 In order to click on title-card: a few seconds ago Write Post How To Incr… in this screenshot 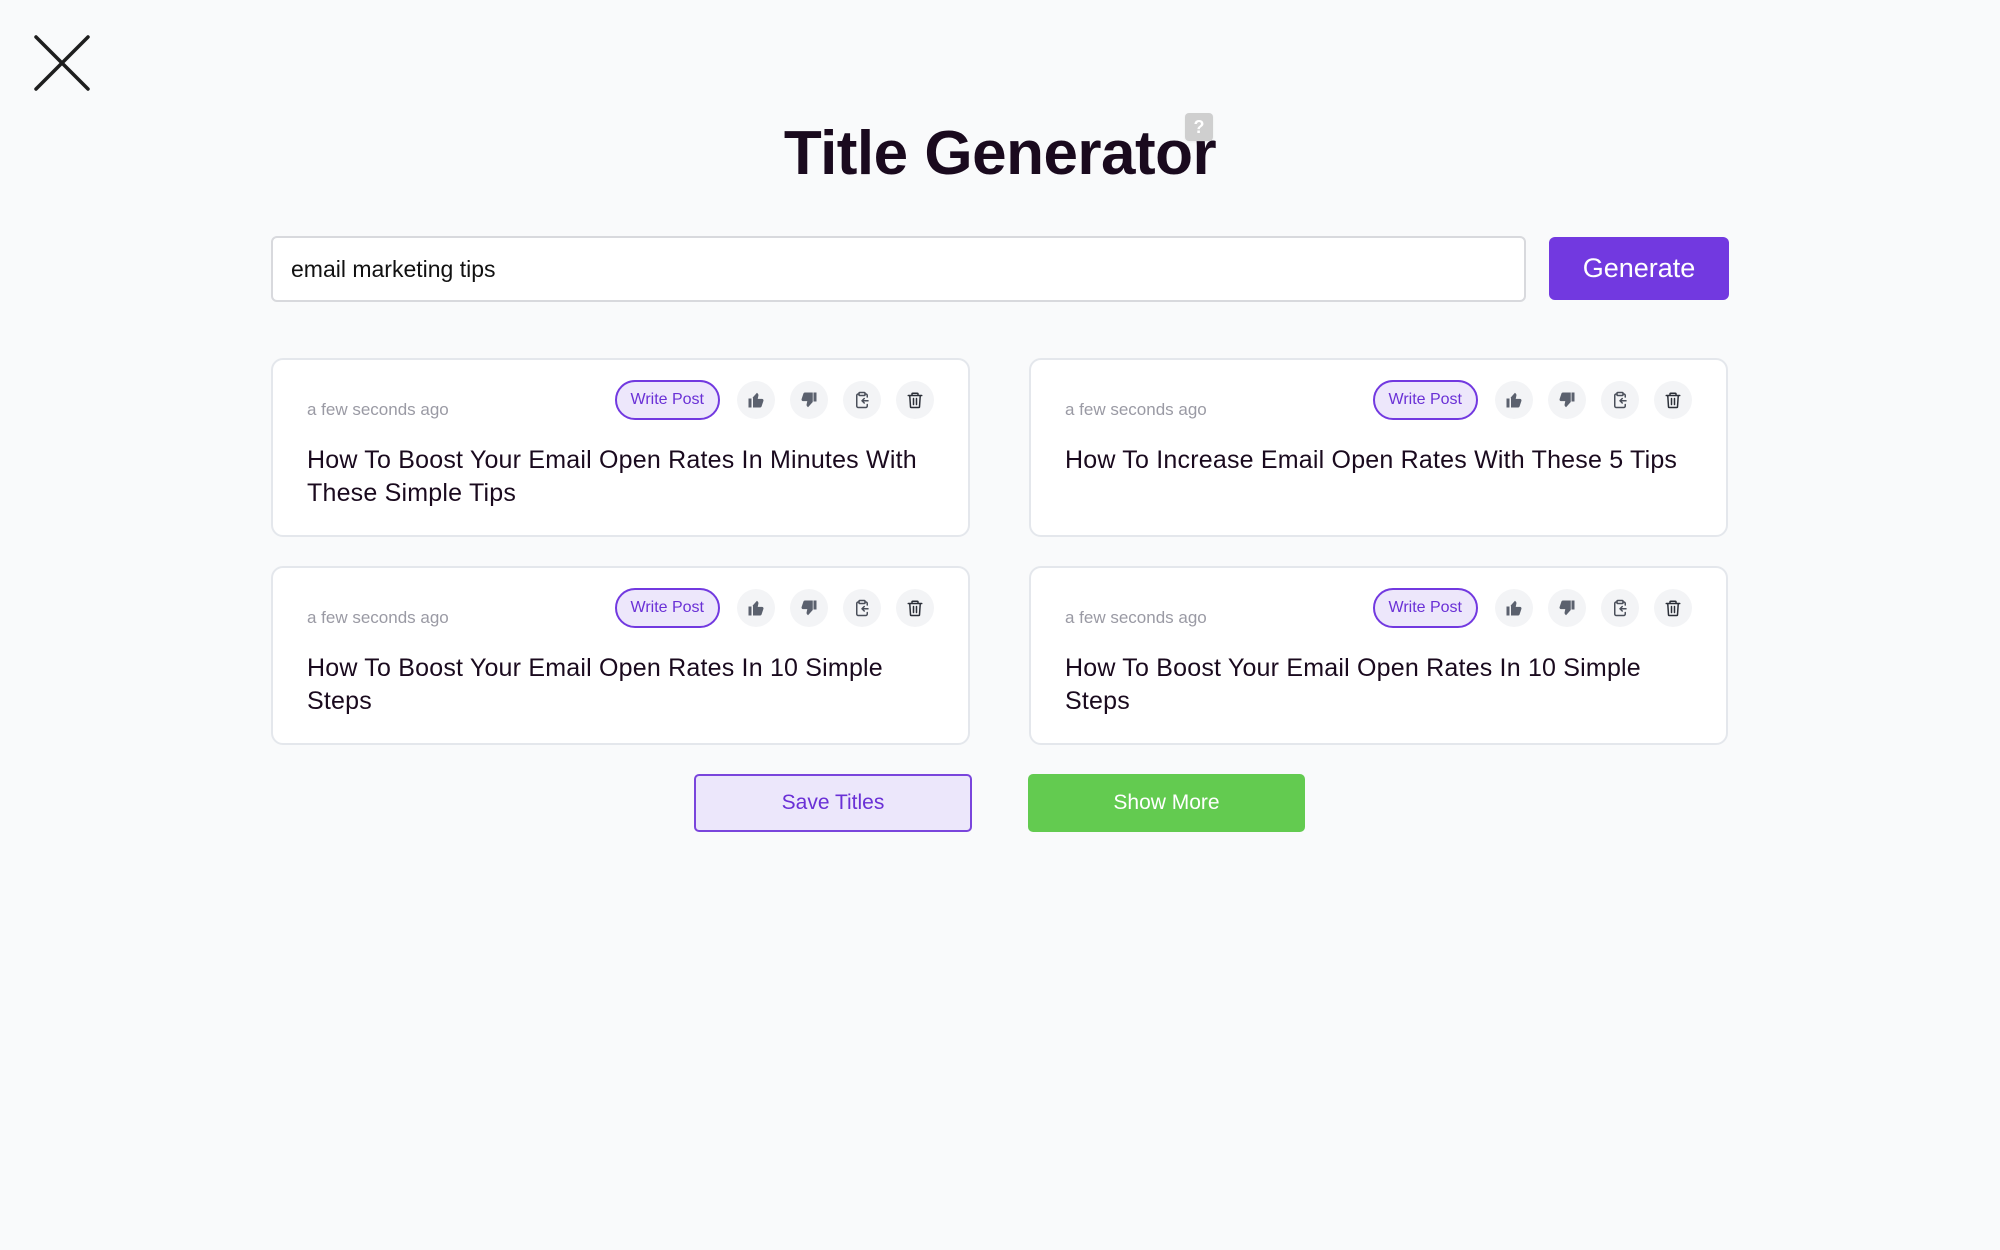, I will do `click(1378, 447)`.